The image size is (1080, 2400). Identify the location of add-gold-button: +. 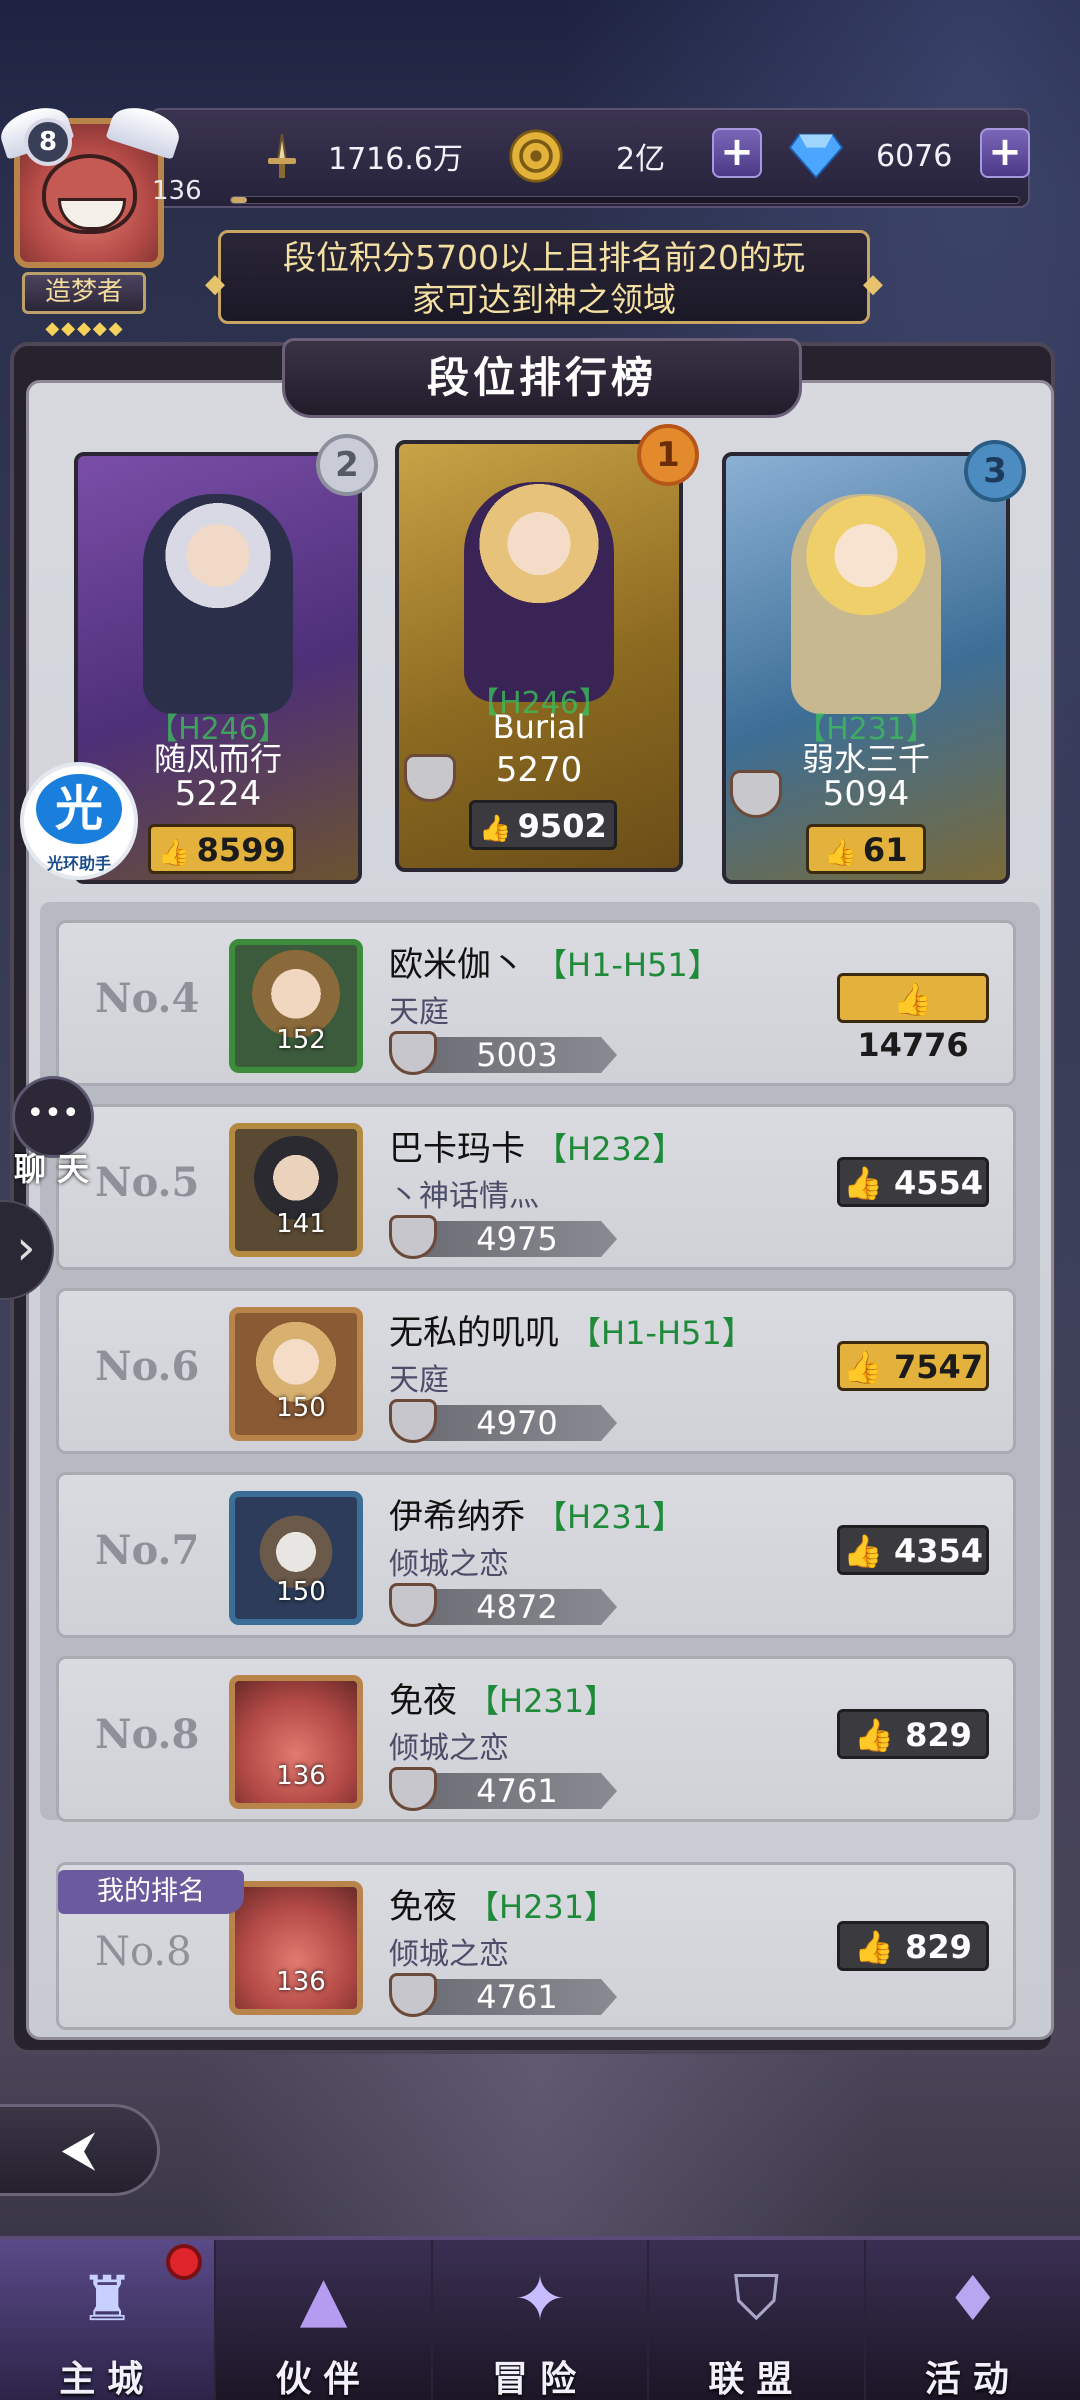
(737, 153).